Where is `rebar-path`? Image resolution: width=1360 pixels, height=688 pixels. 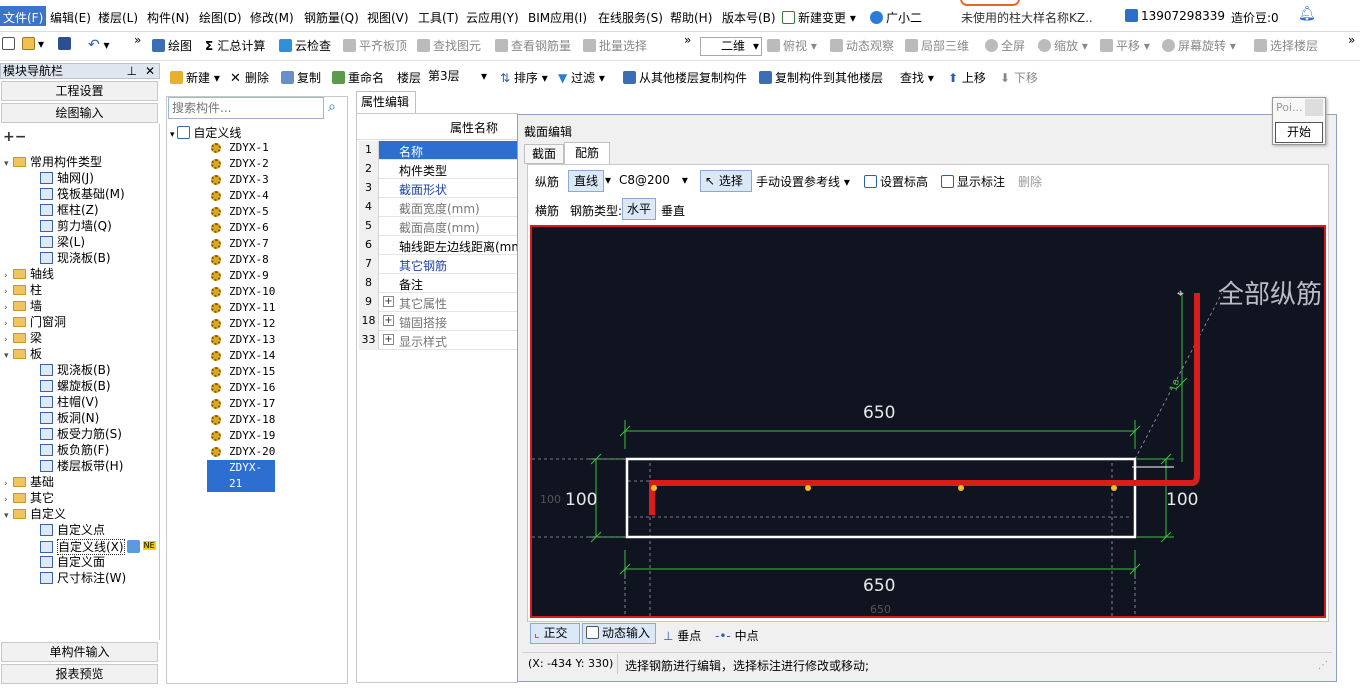 rebar-path is located at coordinates (924, 404).